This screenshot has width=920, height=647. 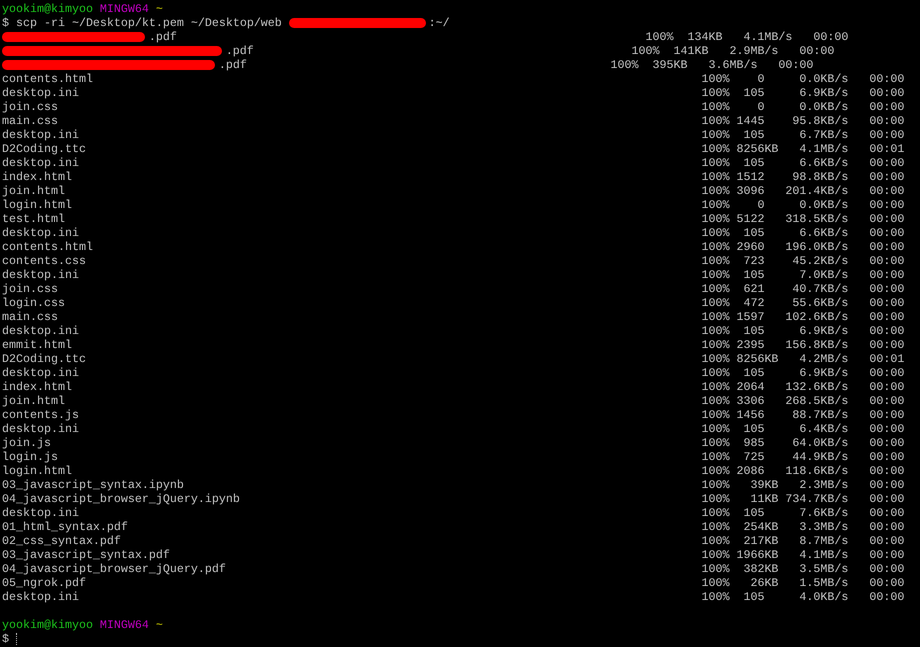 What do you see at coordinates (33, 303) in the screenshot?
I see `file-name: login.css` at bounding box center [33, 303].